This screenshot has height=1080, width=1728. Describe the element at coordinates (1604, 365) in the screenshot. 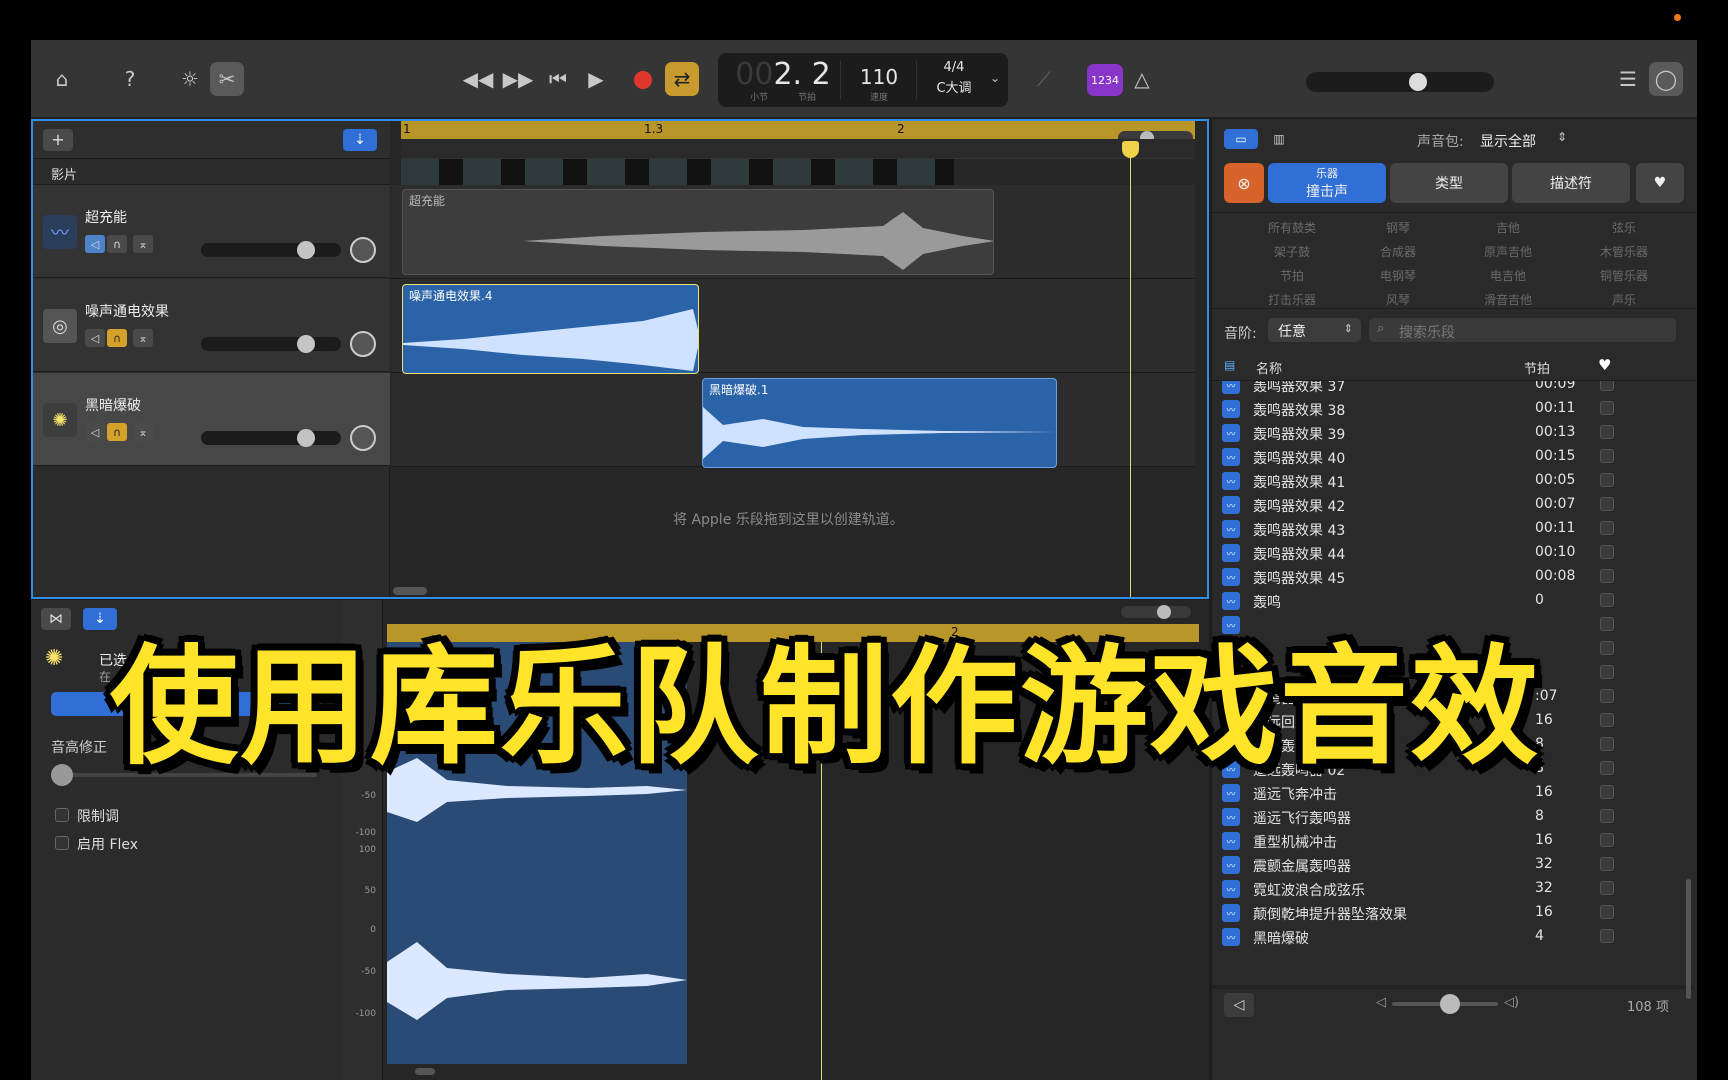

I see `favorite-column-heart-icon: ♥` at that location.